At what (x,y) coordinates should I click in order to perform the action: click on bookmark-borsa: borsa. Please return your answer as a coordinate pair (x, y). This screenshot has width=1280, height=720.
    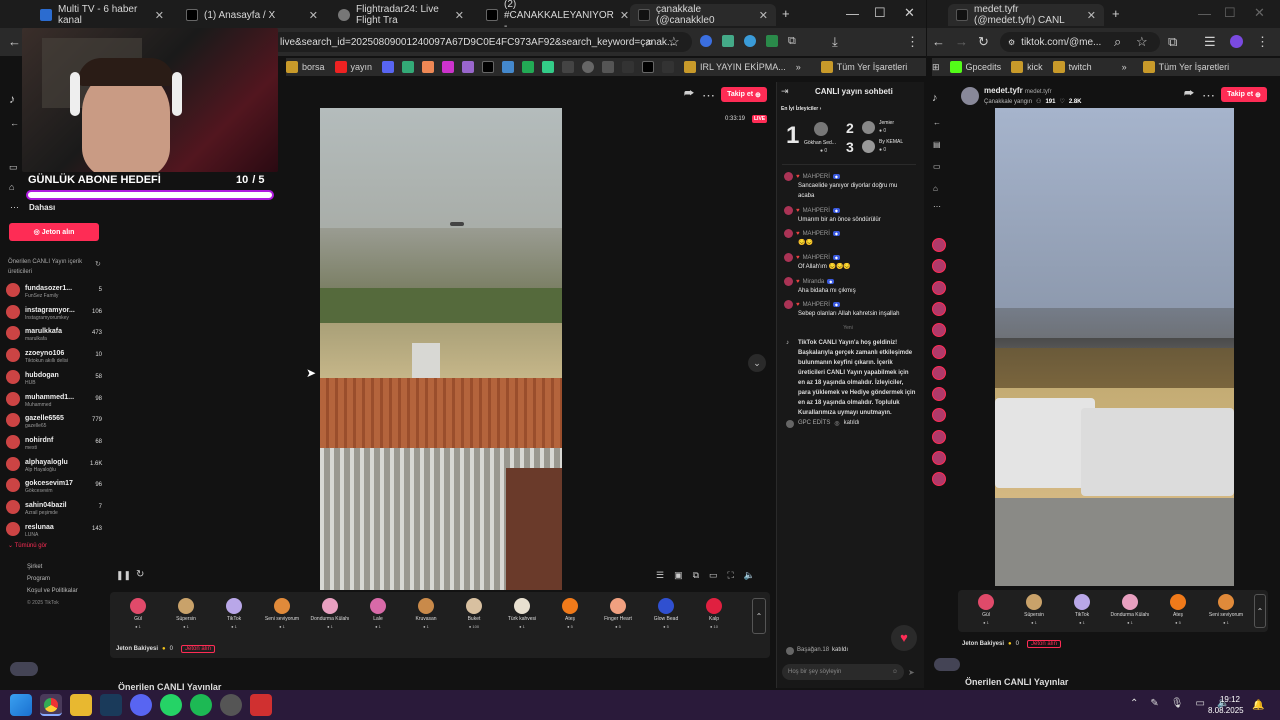
    Looking at the image, I should click on (305, 67).